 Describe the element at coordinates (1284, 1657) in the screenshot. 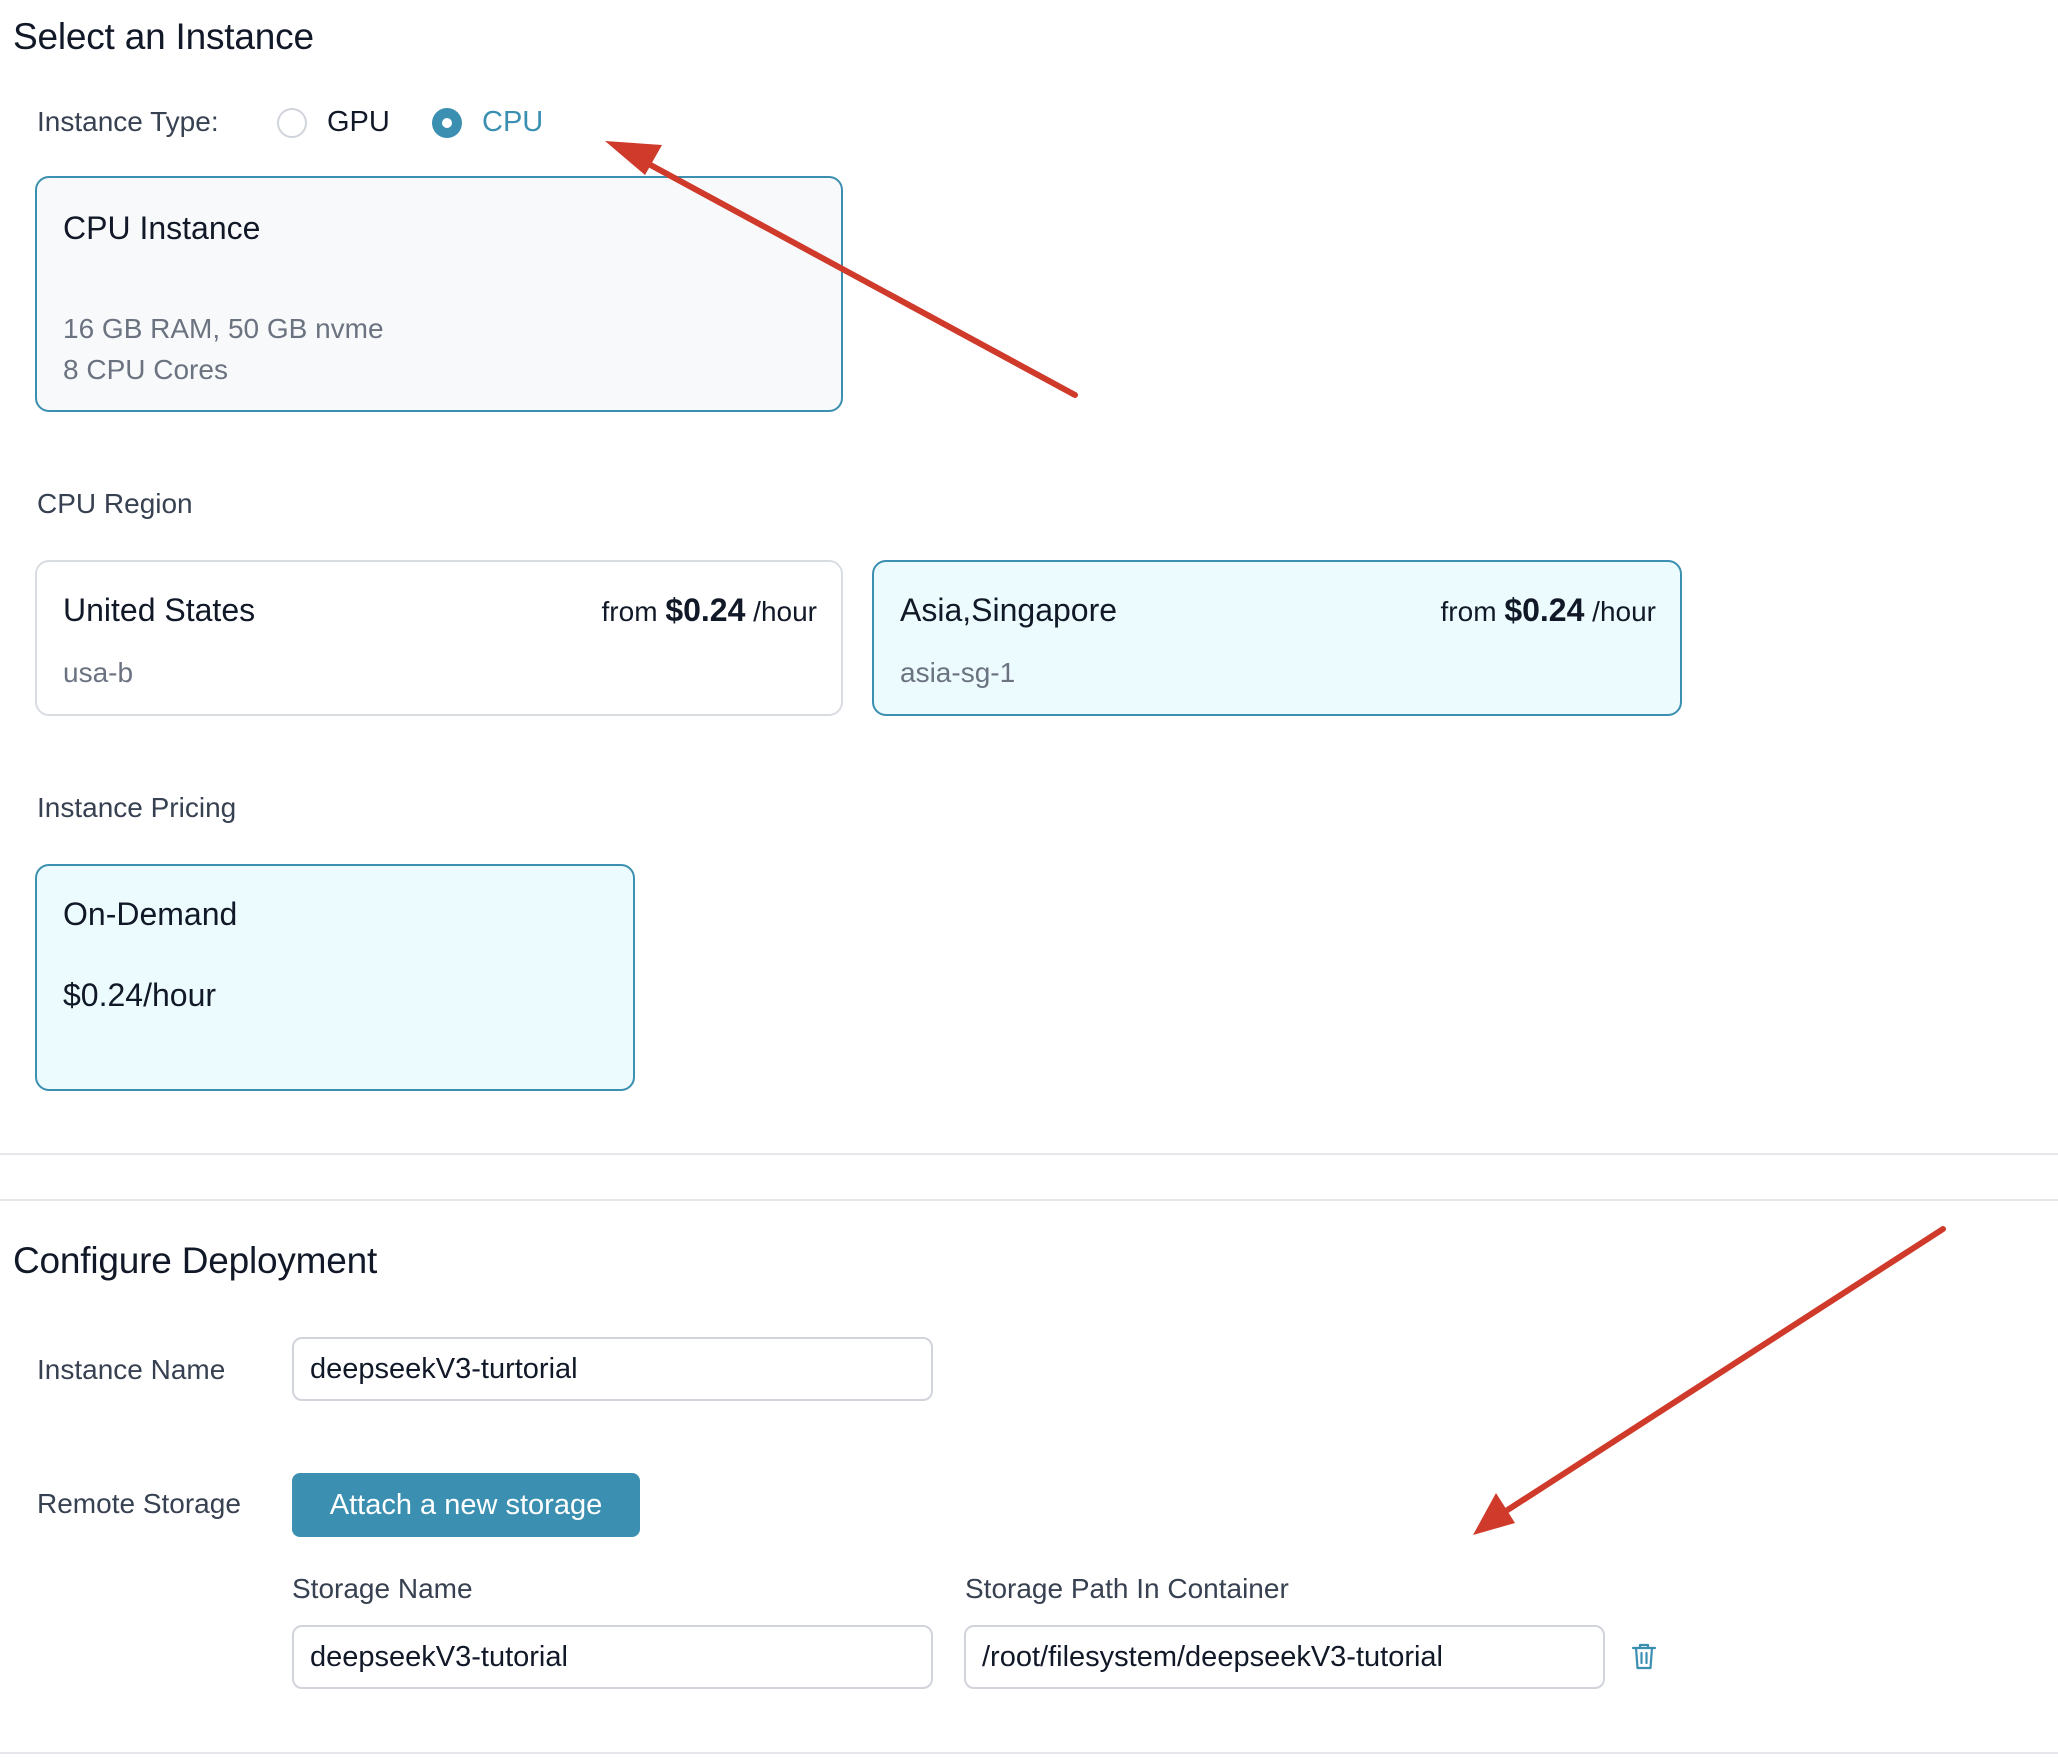

I see `storage-path-input: /root/filesystem/deepseekV3-tutorial` at that location.